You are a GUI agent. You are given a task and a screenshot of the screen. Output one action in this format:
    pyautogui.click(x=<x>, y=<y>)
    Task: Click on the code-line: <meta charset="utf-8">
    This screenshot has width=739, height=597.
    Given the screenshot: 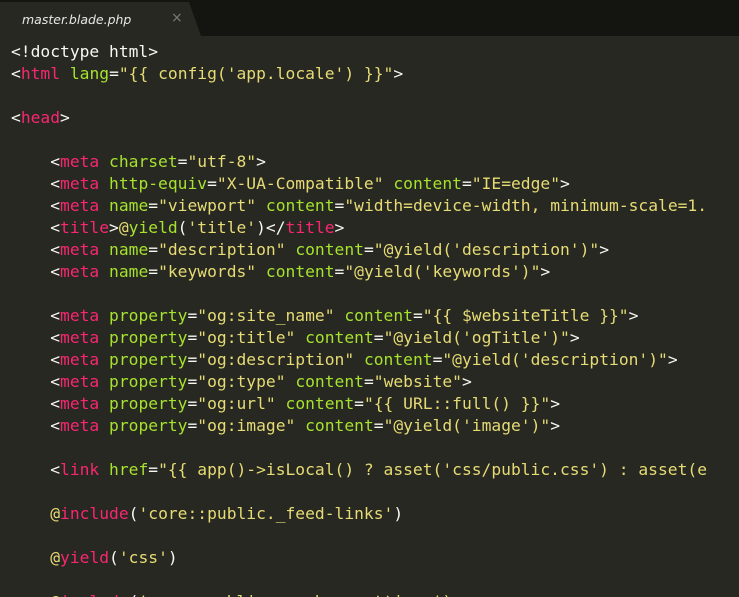 What is the action you would take?
    pyautogui.click(x=375, y=162)
    